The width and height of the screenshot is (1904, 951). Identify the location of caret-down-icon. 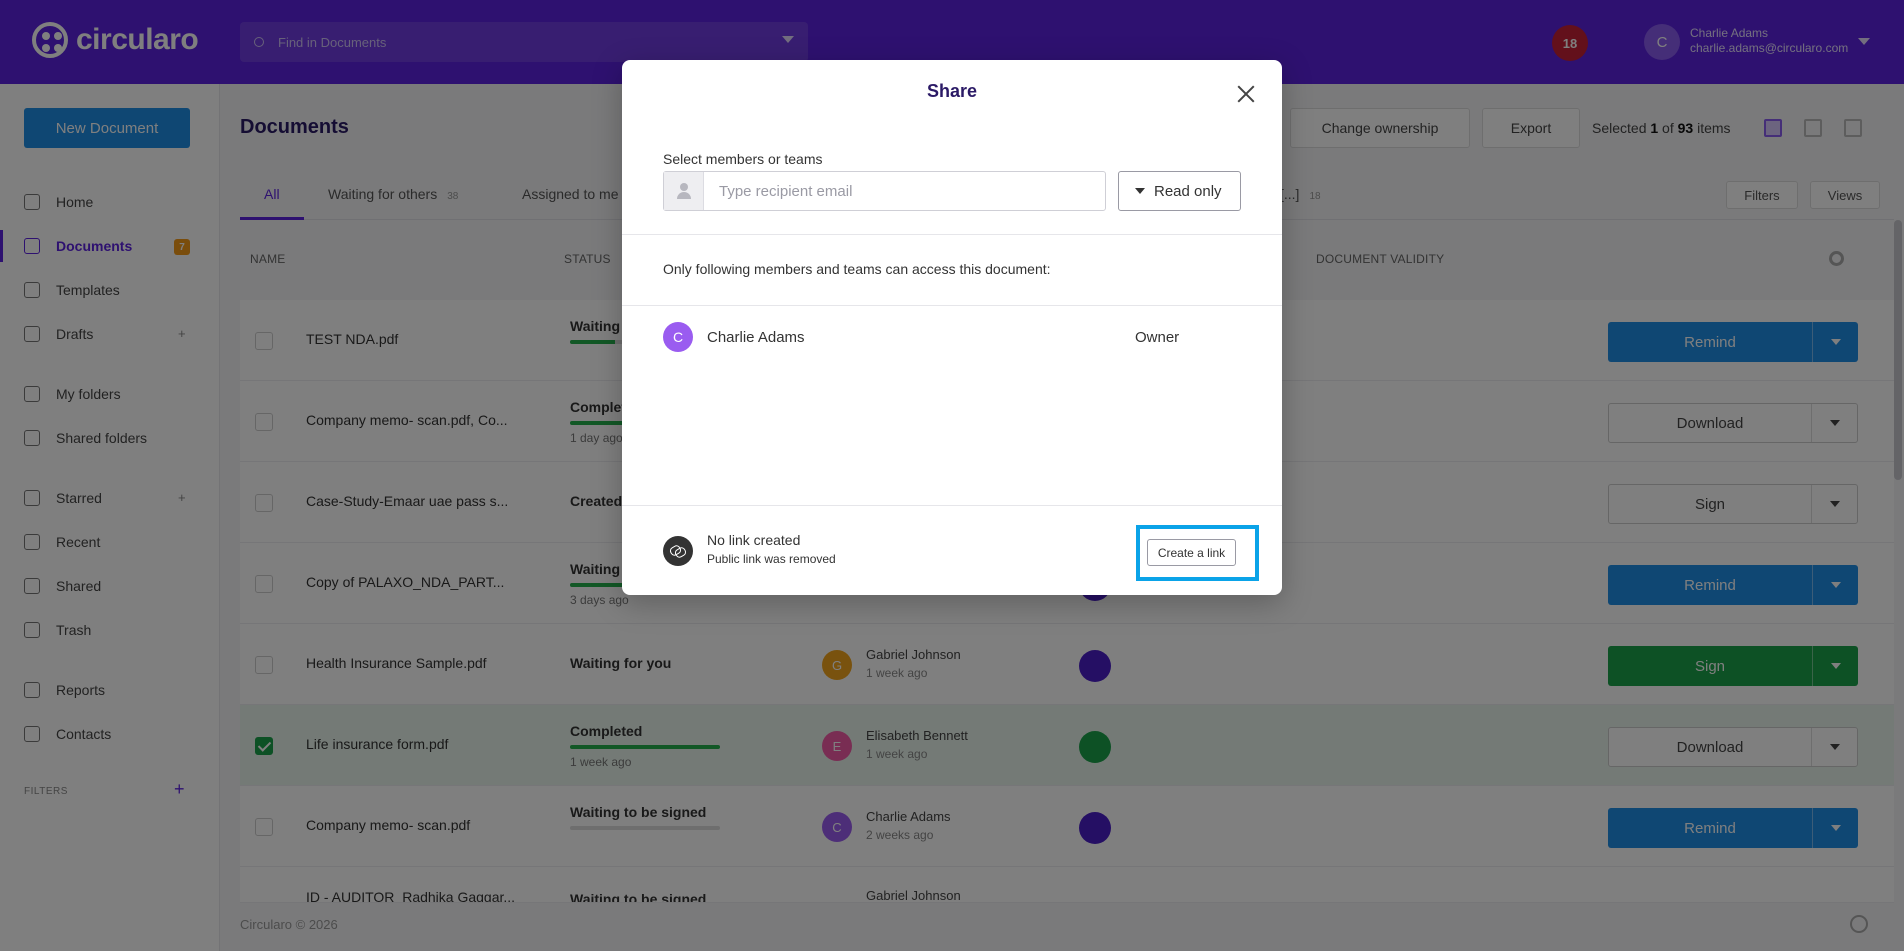
(1140, 191).